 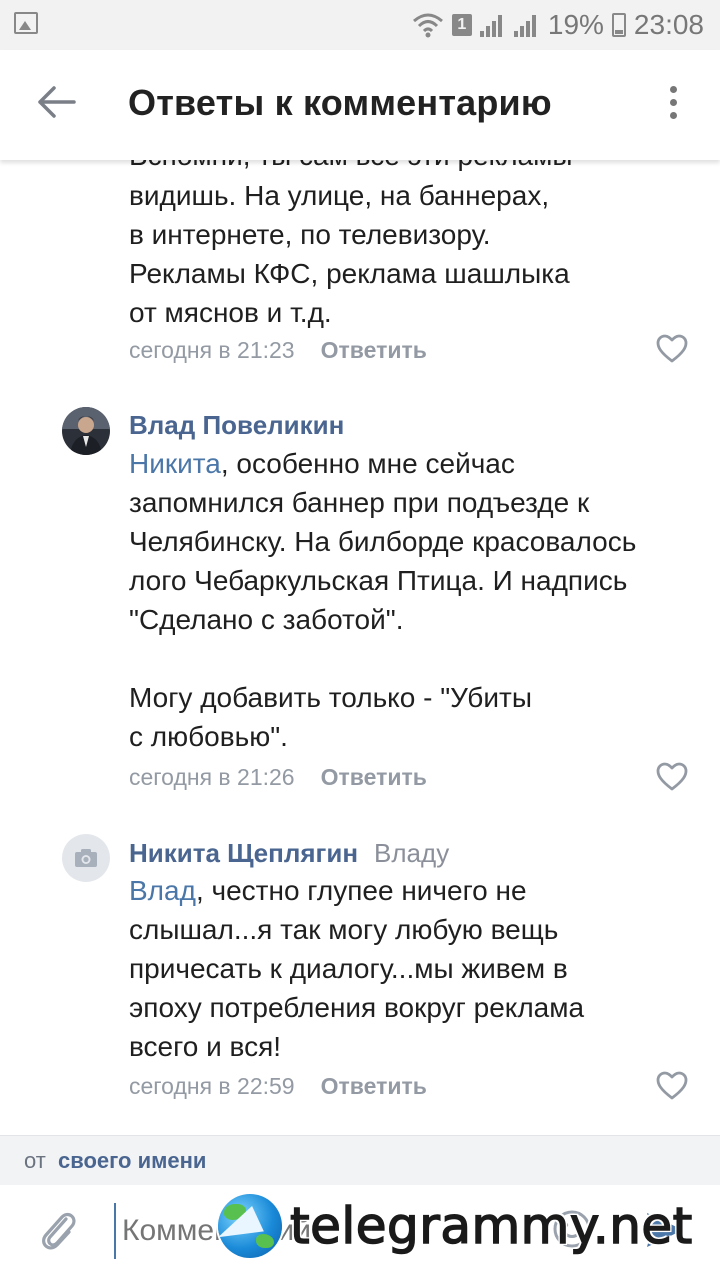 I want to click on comment-time: сегодня в 22:59, so click(x=212, y=1086).